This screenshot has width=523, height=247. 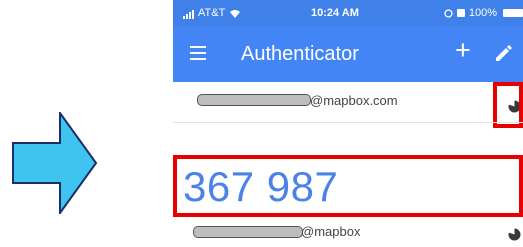 I want to click on status-time: 10:24 AM, so click(x=335, y=13).